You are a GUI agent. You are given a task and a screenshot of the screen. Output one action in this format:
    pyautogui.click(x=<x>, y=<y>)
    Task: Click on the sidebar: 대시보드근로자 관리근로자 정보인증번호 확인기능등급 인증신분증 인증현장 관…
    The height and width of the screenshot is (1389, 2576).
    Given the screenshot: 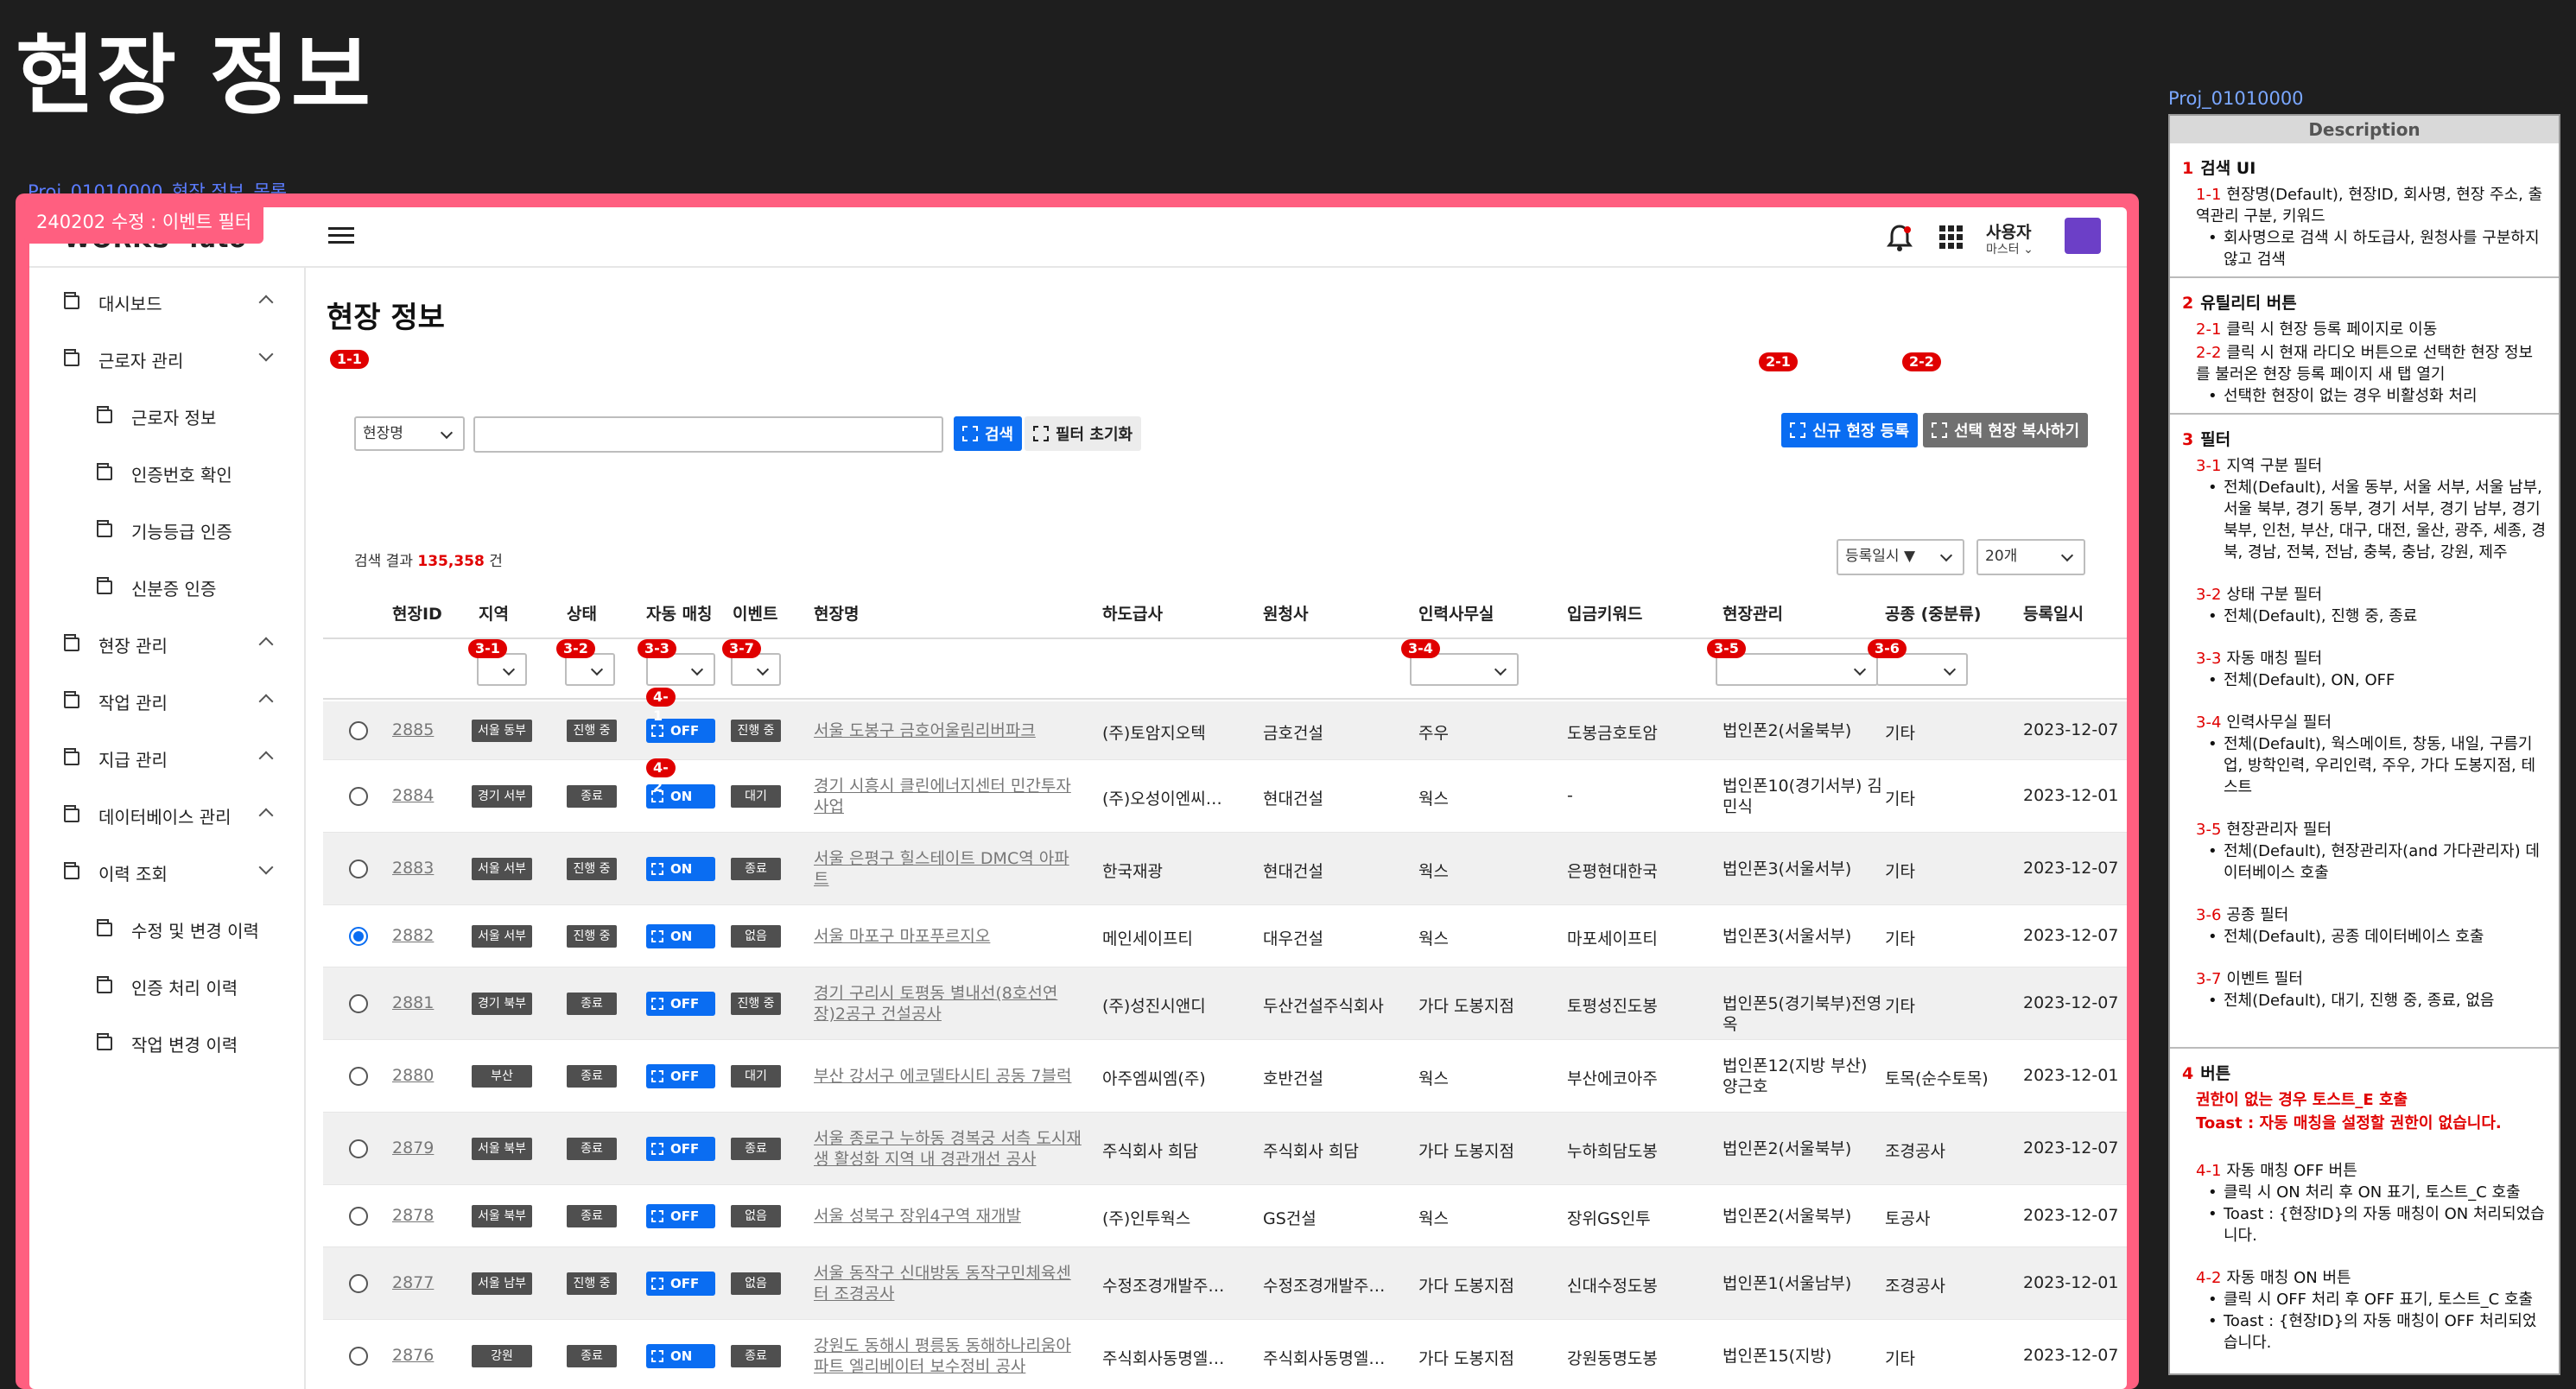 What is the action you would take?
    pyautogui.click(x=167, y=828)
    